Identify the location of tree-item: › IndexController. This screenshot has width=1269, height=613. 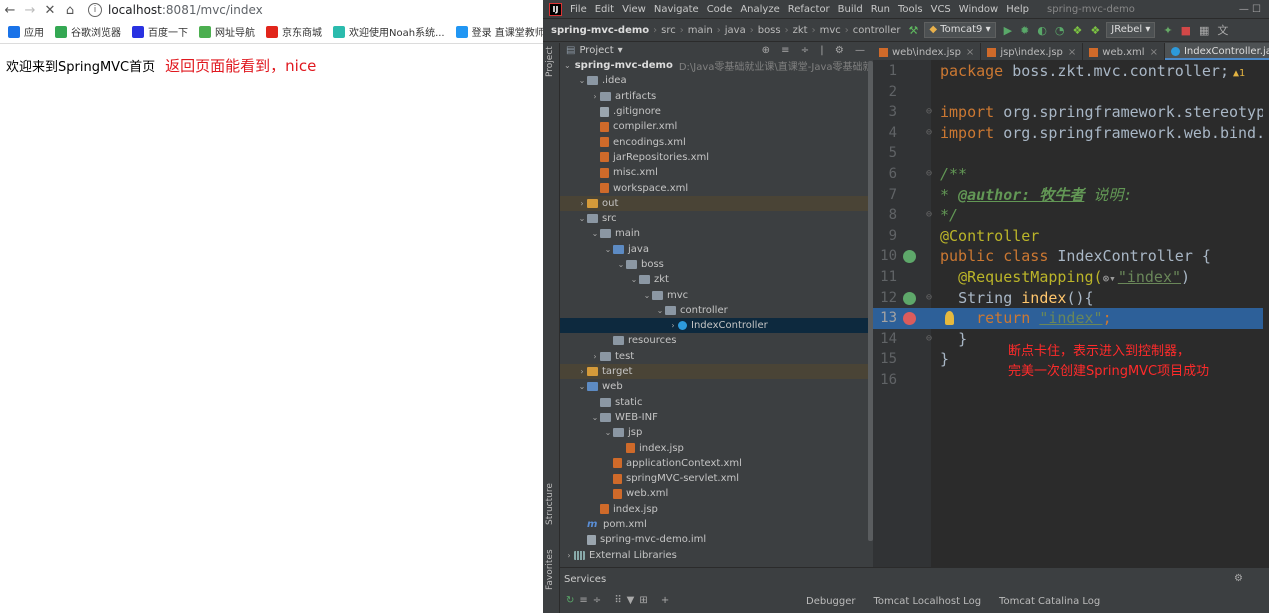
(716, 326).